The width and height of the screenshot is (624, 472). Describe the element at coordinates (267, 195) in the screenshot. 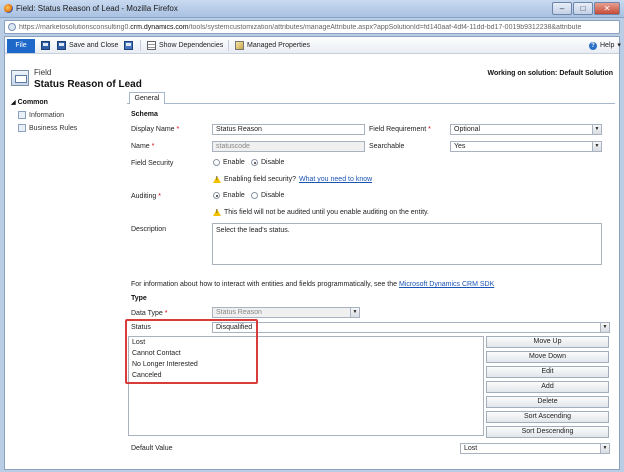

I see `auditing-disable-radio: Disable` at that location.